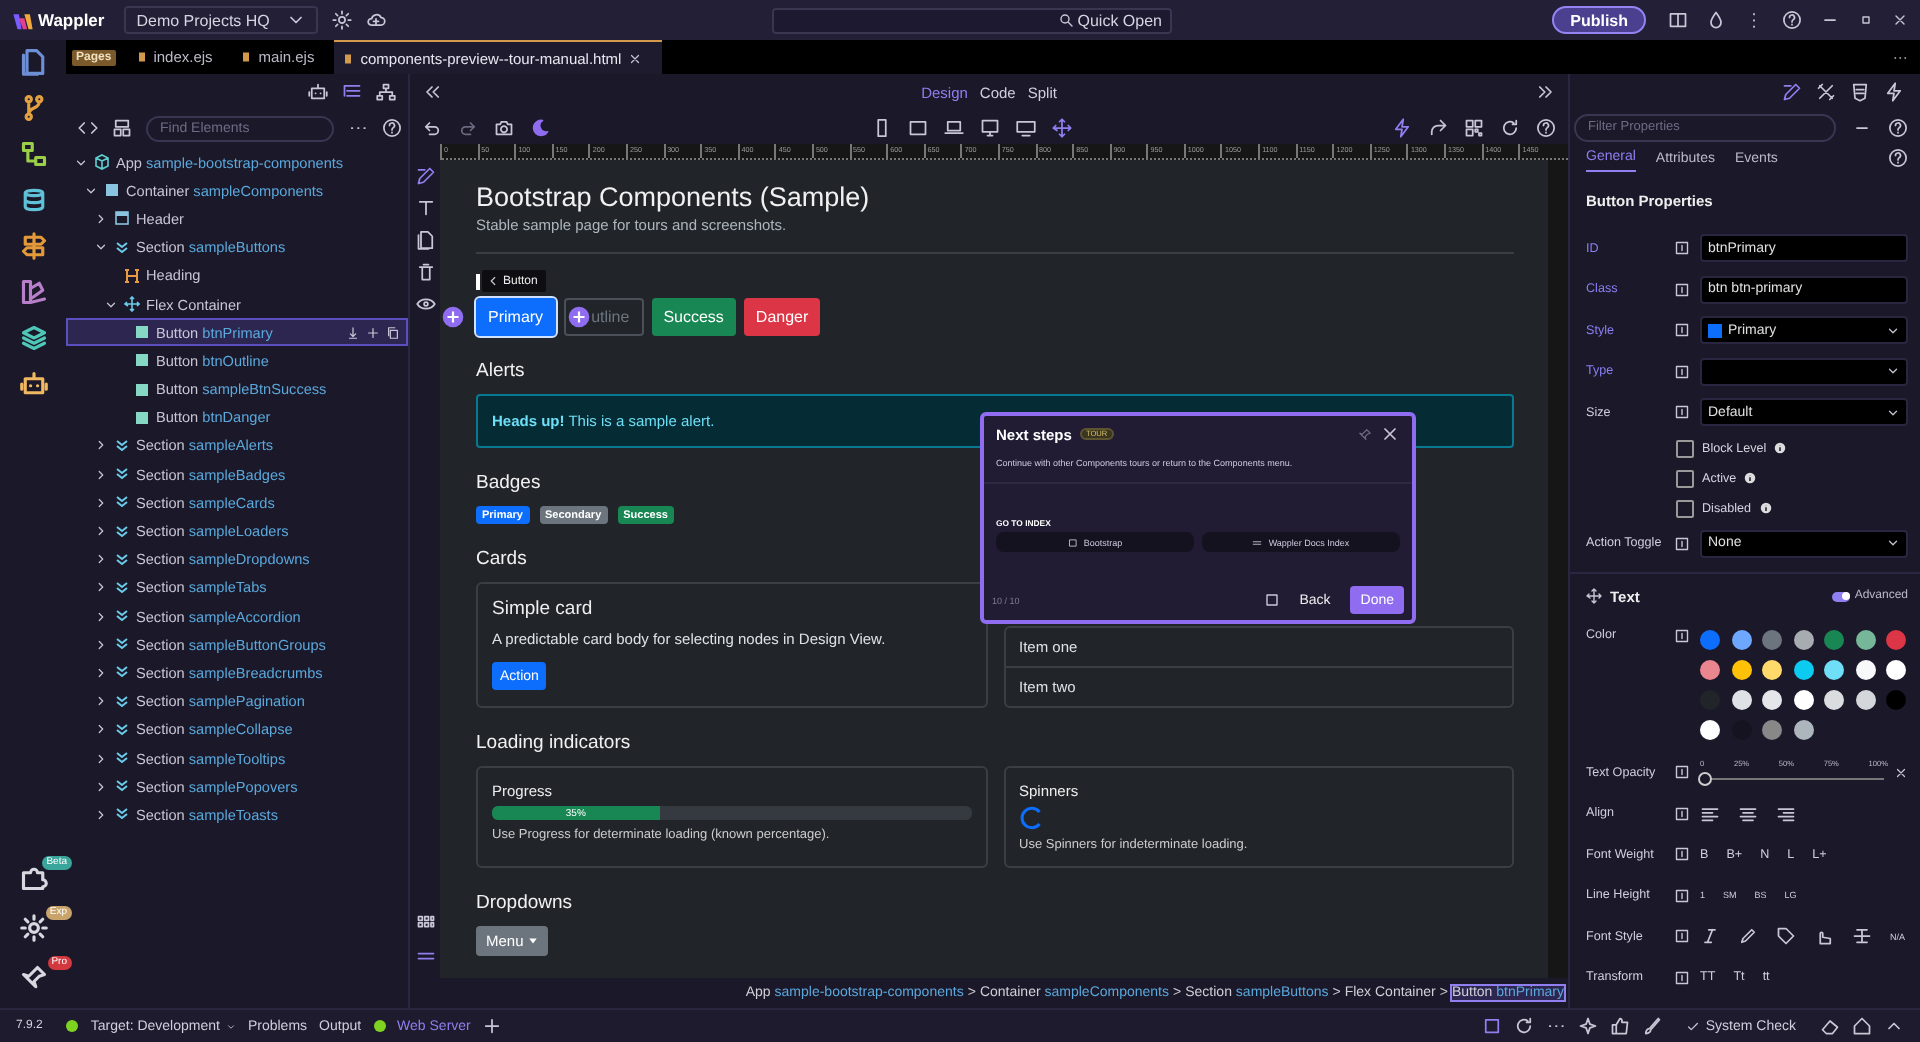 The image size is (1920, 1042). I want to click on move-down-icon, so click(353, 332).